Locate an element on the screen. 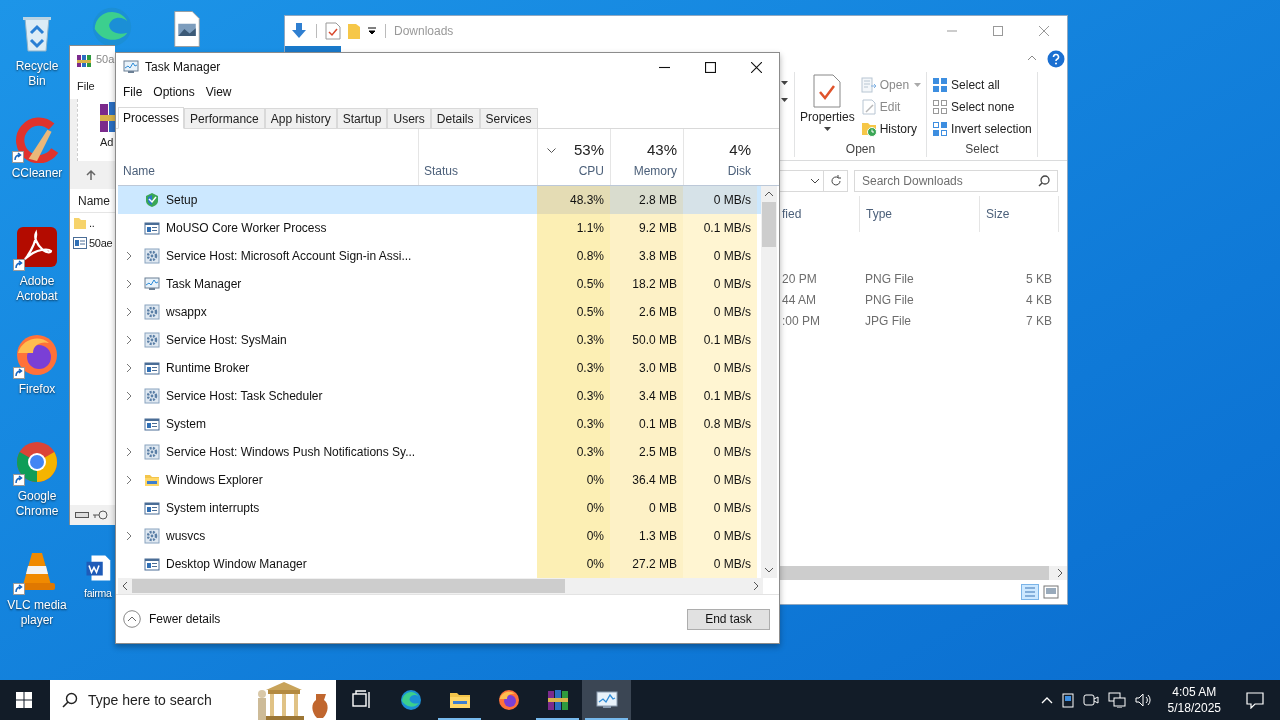 The image size is (1280, 720). column-header: Status is located at coordinates (441, 171).